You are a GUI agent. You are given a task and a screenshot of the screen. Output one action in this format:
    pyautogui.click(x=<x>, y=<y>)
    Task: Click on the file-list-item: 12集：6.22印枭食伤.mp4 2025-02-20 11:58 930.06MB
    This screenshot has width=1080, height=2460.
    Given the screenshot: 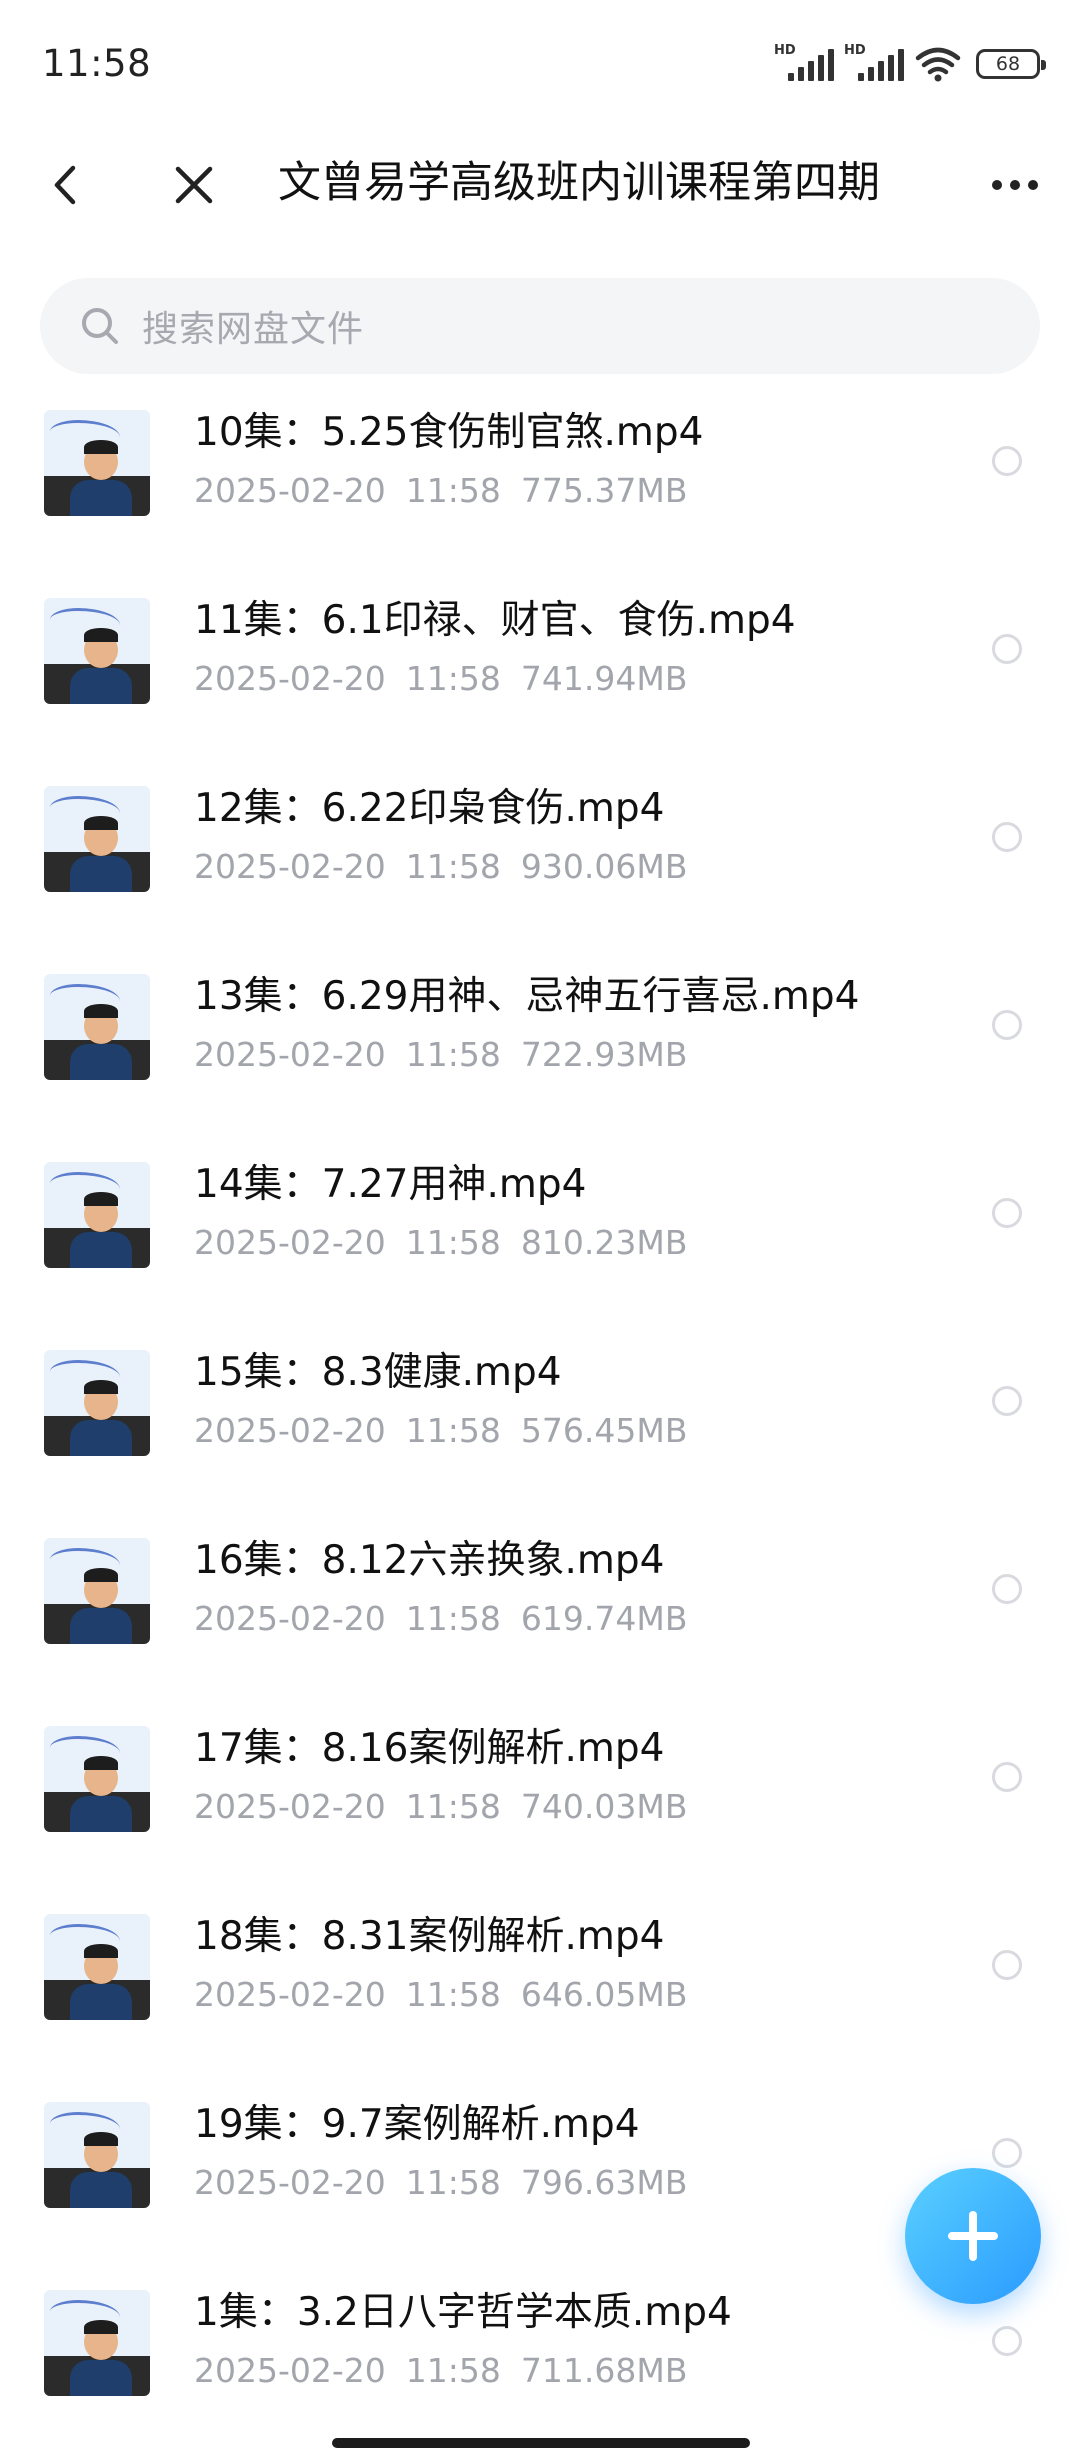 What is the action you would take?
    pyautogui.click(x=540, y=870)
    